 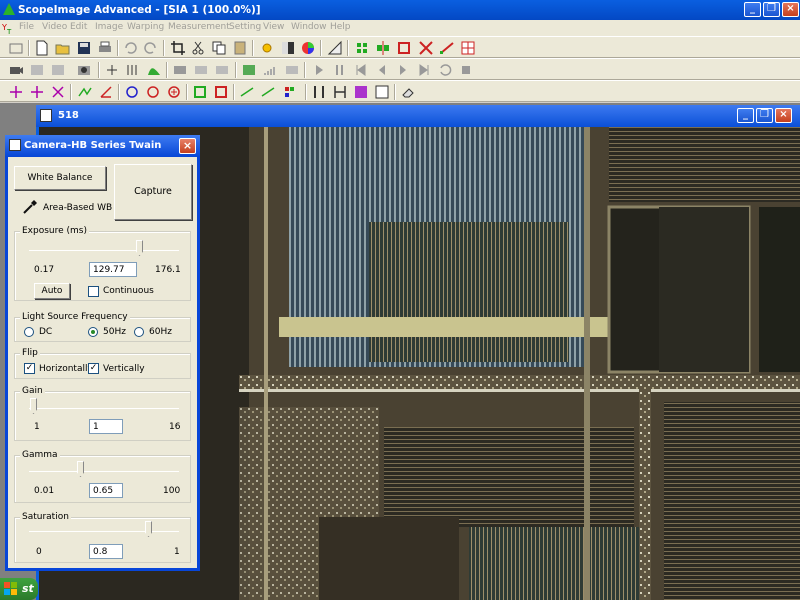 I want to click on gain-slider, so click(x=33, y=406).